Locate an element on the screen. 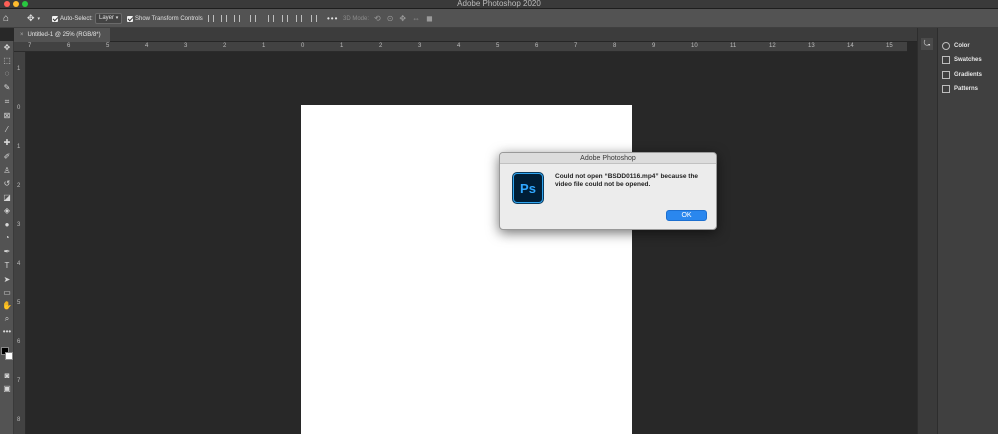 The height and width of the screenshot is (434, 998). history-panel-icon: ⤿ is located at coordinates (927, 44).